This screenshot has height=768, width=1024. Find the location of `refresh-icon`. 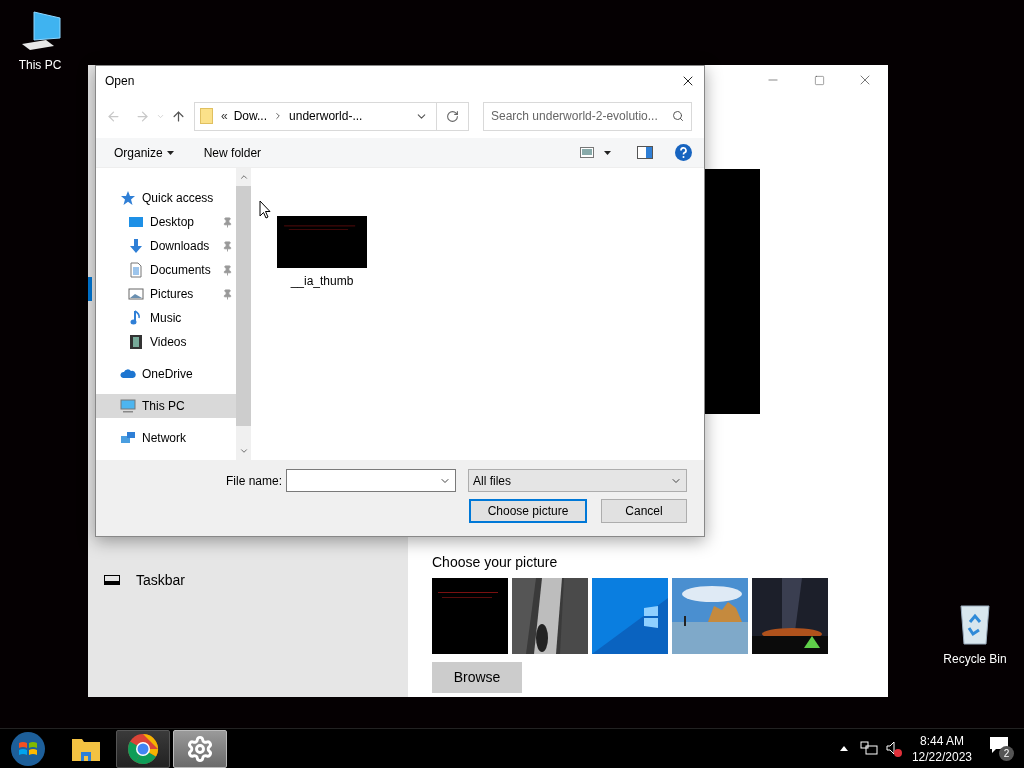

refresh-icon is located at coordinates (452, 116).